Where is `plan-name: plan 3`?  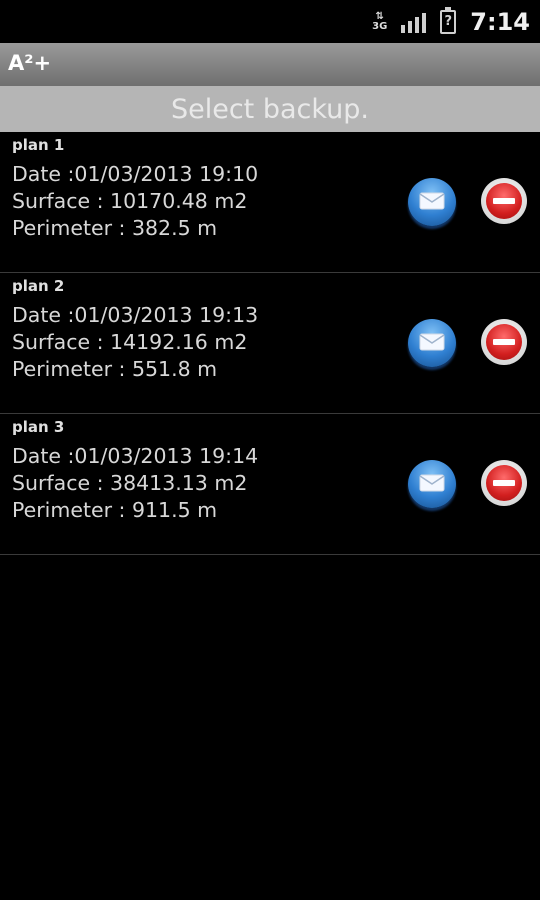
plan-name: plan 3 is located at coordinates (38, 427).